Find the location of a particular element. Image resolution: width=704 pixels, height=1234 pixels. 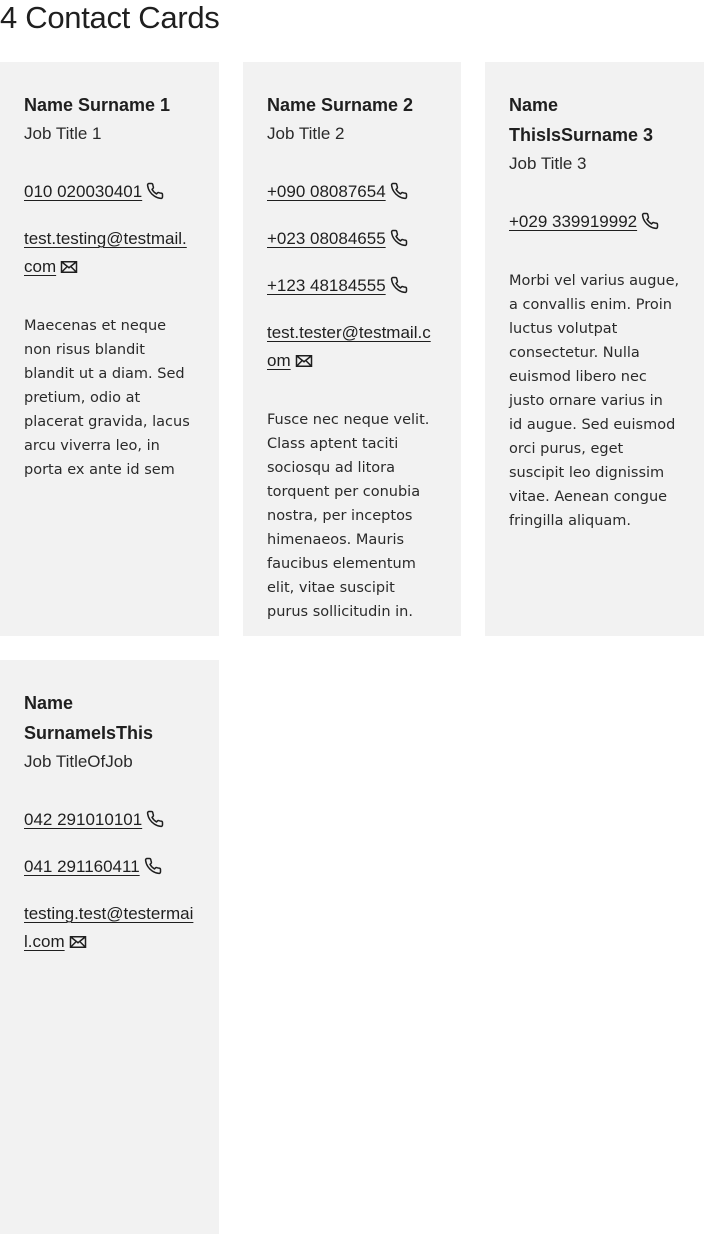

phone-row: +123 48184555 is located at coordinates (352, 287).